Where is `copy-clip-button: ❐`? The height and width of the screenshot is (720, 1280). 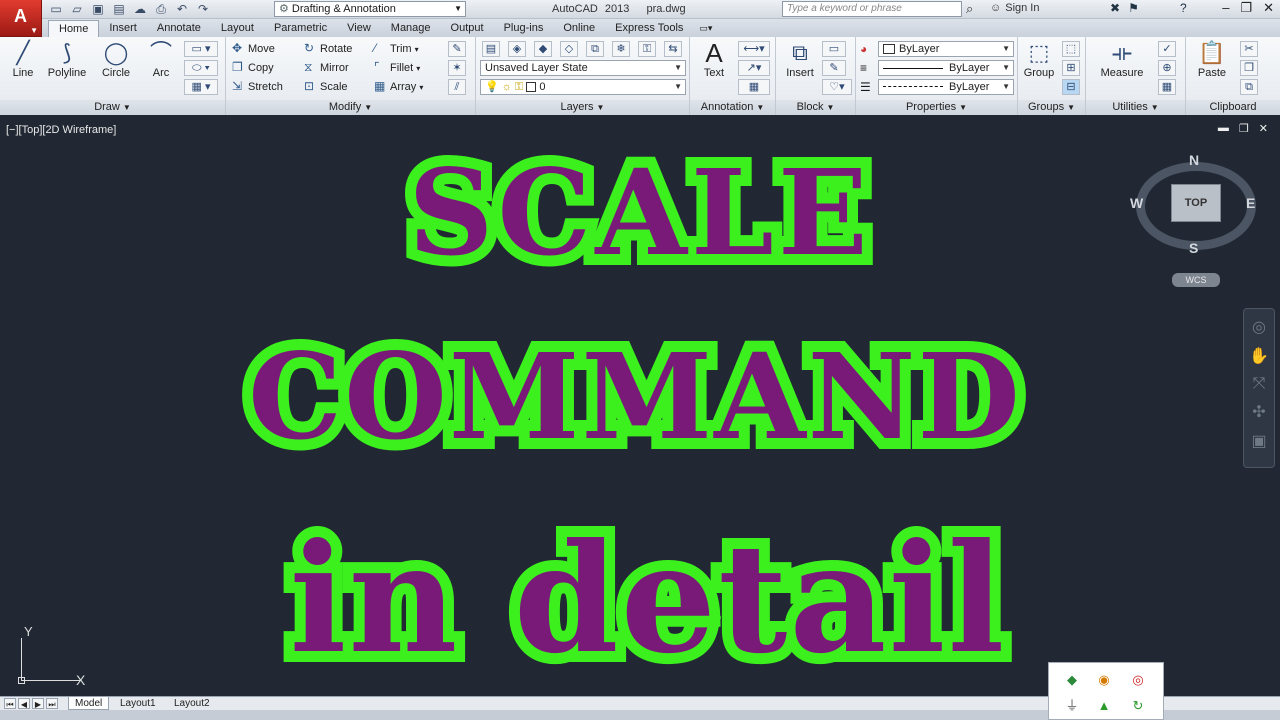
copy-clip-button: ❐ is located at coordinates (1249, 68).